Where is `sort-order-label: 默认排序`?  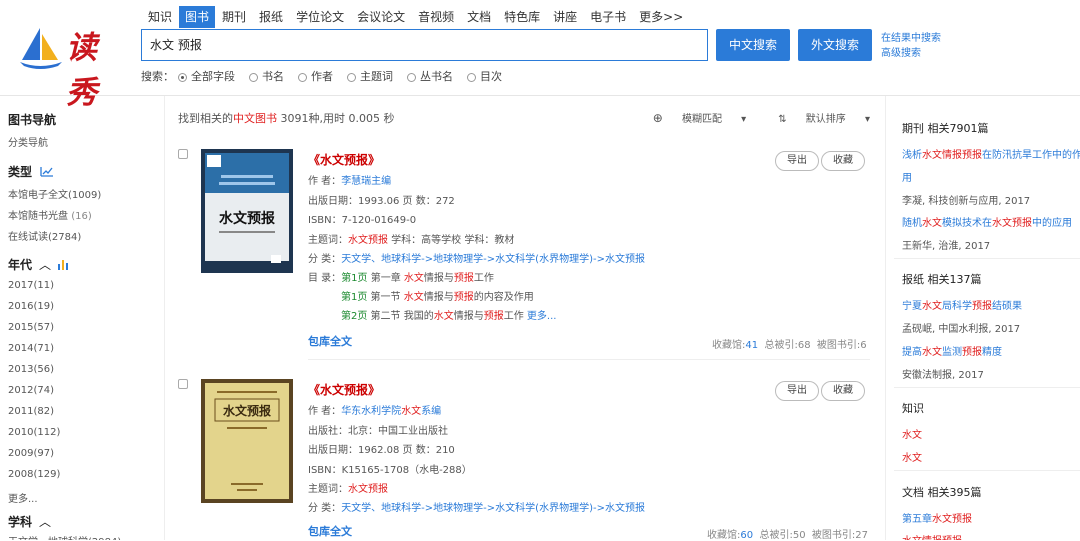 sort-order-label: 默认排序 is located at coordinates (825, 119).